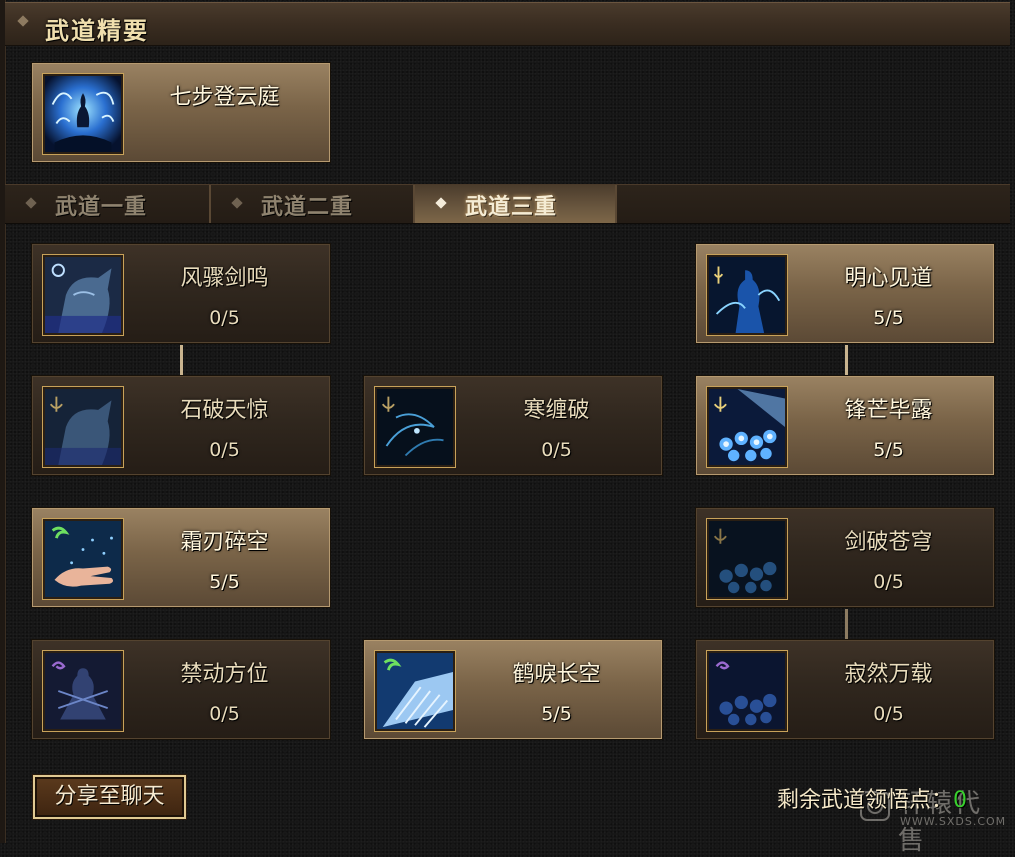  I want to click on skill-name: 剑破苍穹, so click(888, 542).